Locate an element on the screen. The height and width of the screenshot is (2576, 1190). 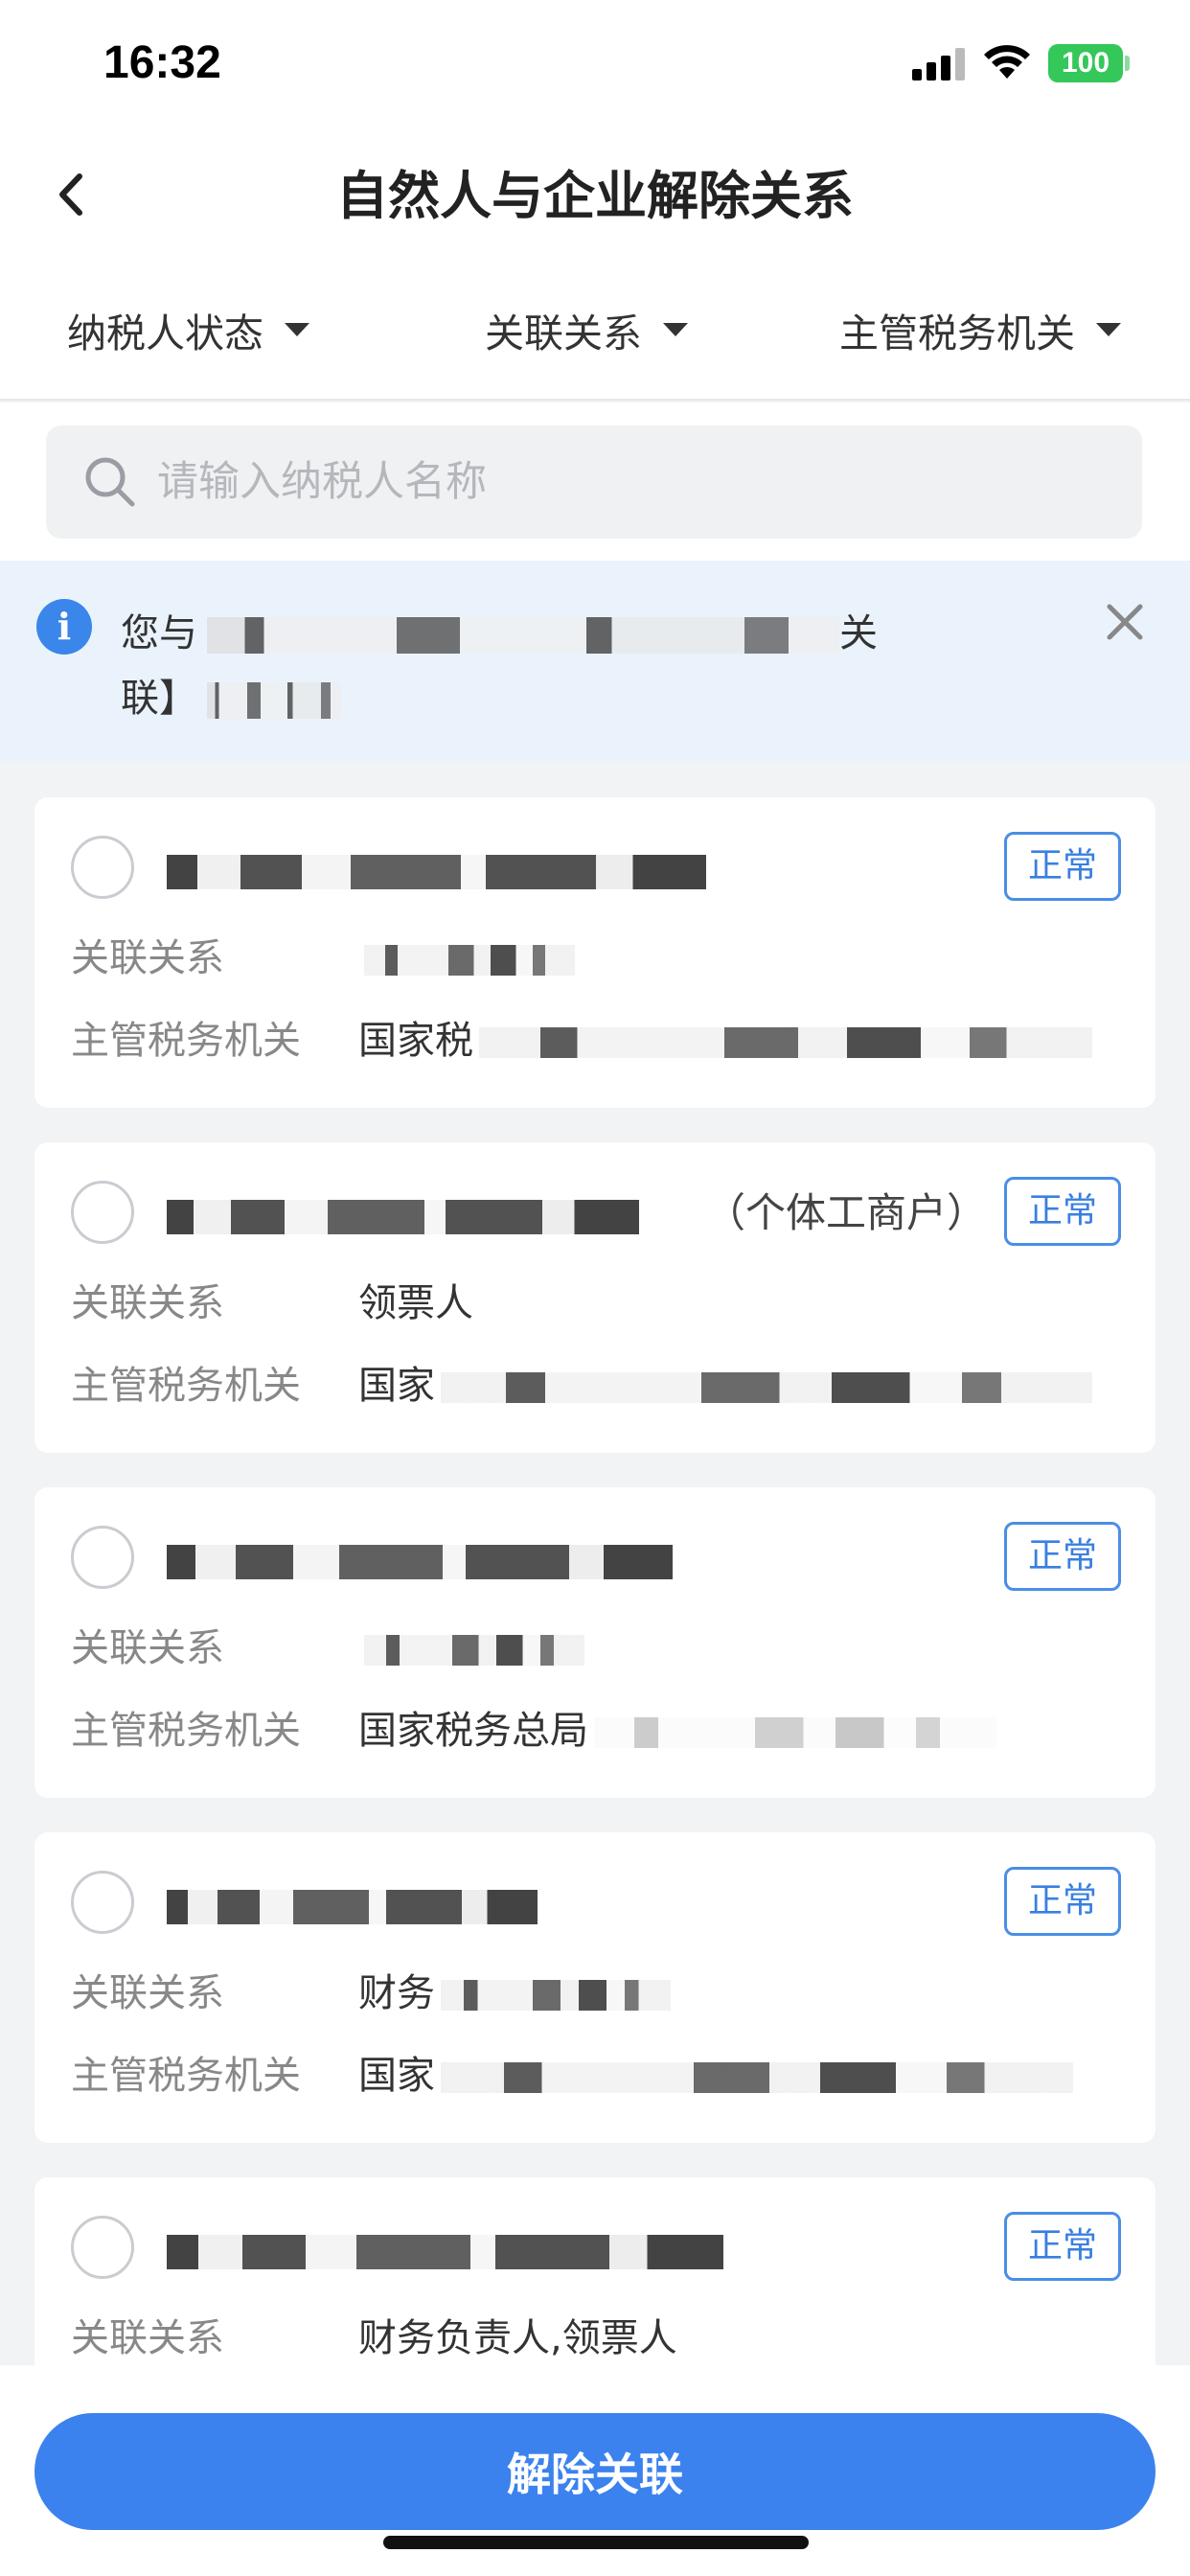
search-area is located at coordinates (595, 481).